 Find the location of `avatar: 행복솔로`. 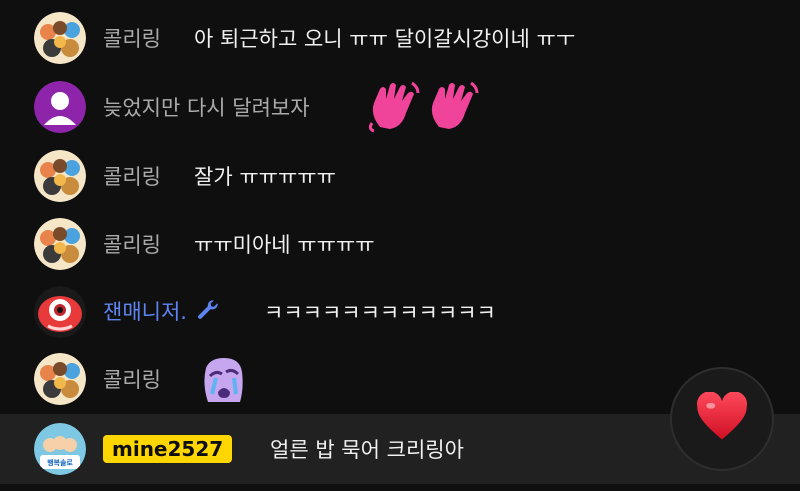

avatar: 행복솔로 is located at coordinates (60, 449).